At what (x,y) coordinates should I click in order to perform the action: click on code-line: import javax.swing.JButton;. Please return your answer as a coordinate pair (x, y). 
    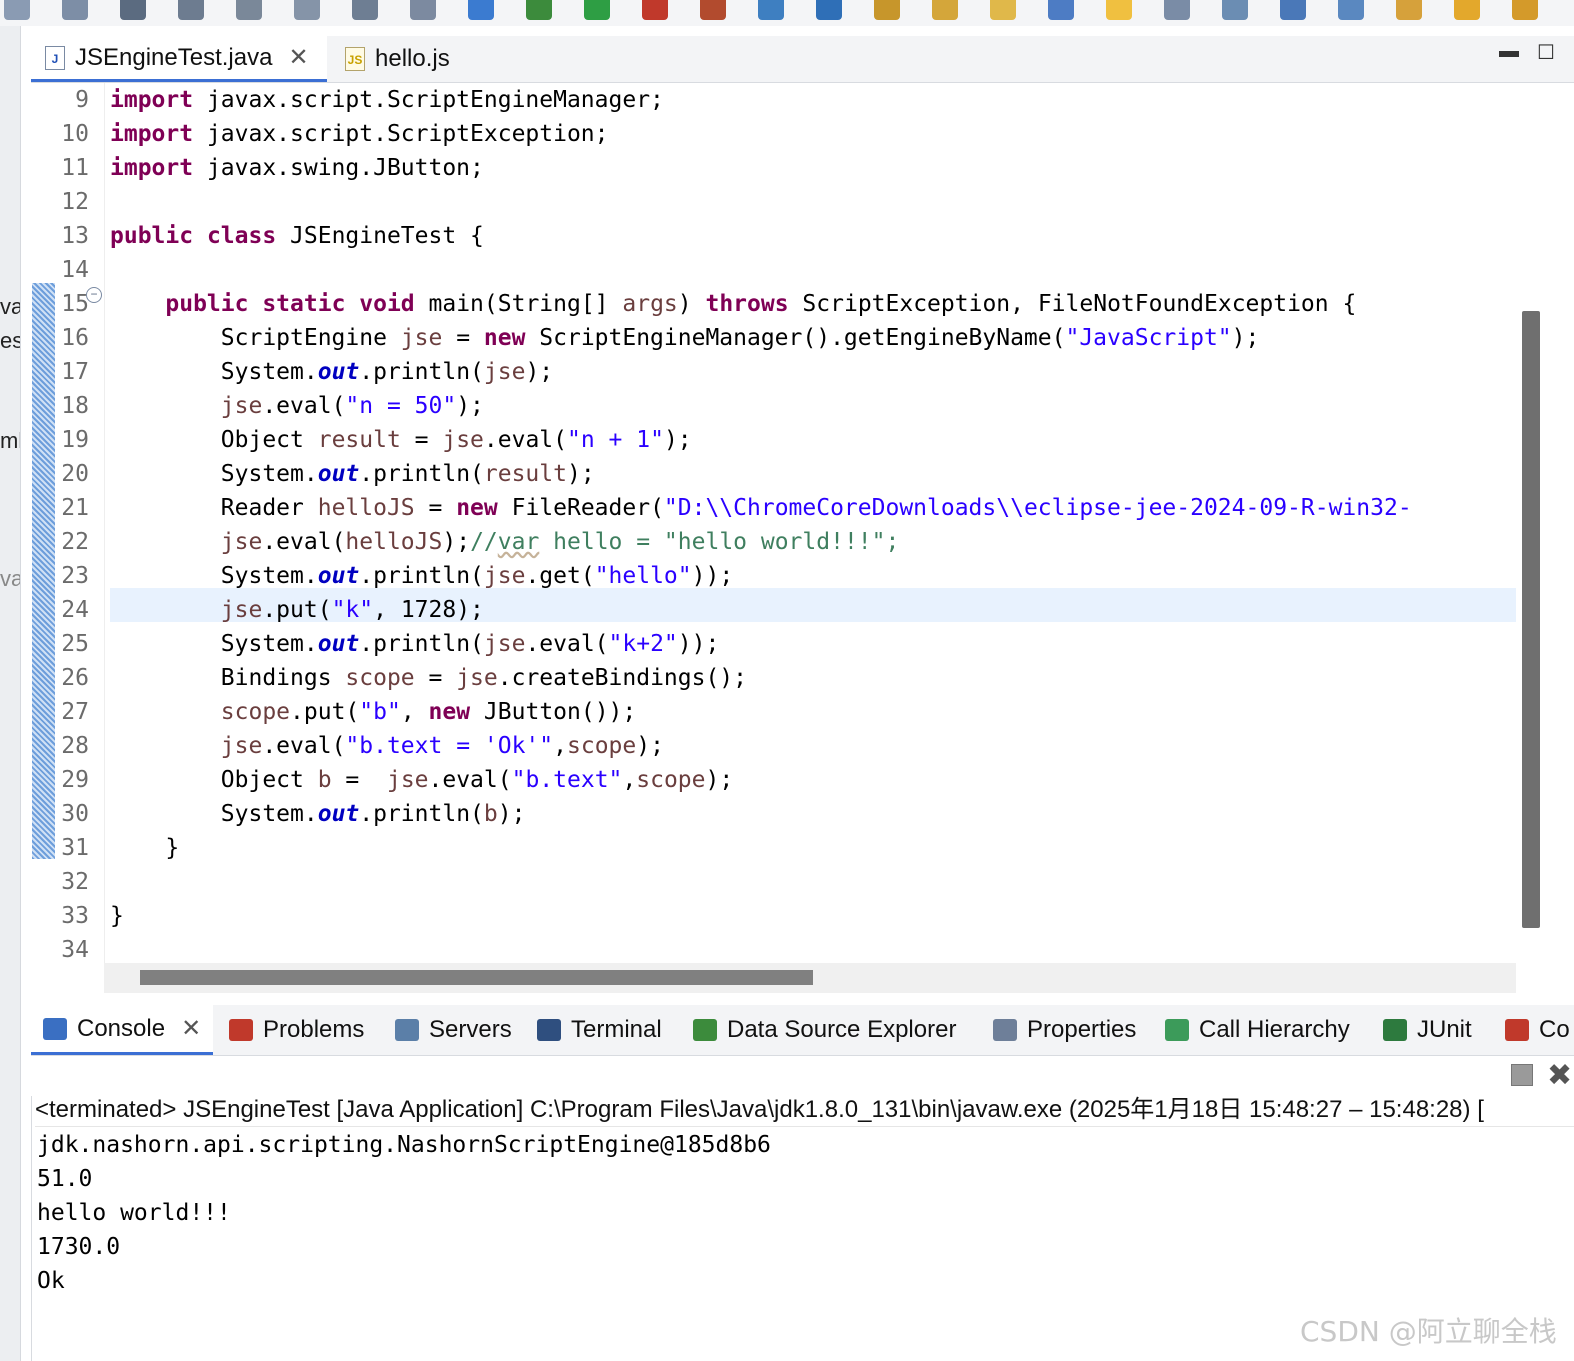
    Looking at the image, I should click on (297, 168).